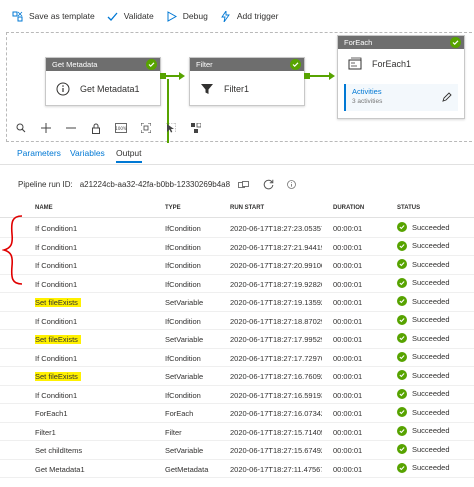 Image resolution: width=474 pixels, height=487 pixels. What do you see at coordinates (348, 208) in the screenshot?
I see `column-header-duration: DURATION` at bounding box center [348, 208].